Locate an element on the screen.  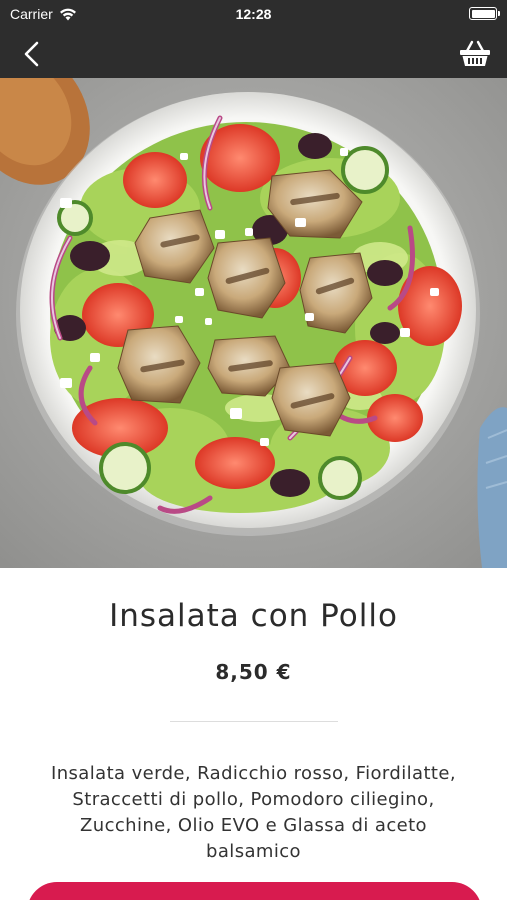
status-time: 12:28 is located at coordinates (253, 14).